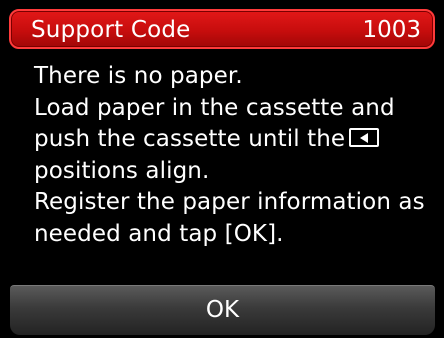 This screenshot has width=444, height=338. I want to click on message-line: Load paper in the cassette and, so click(214, 107).